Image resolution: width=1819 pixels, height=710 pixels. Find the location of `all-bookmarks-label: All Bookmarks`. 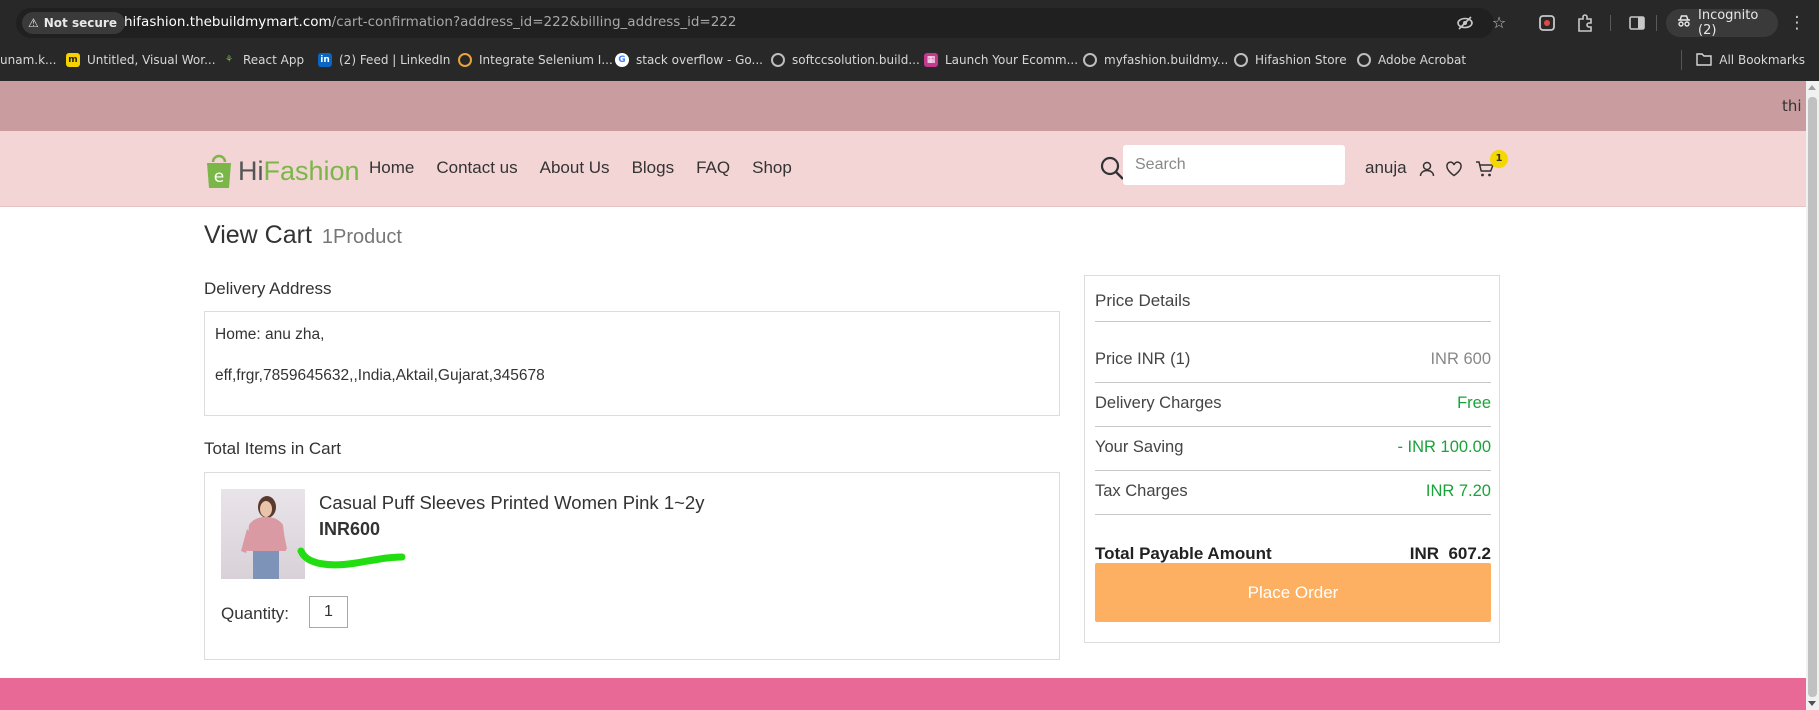

all-bookmarks-label: All Bookmarks is located at coordinates (1762, 60).